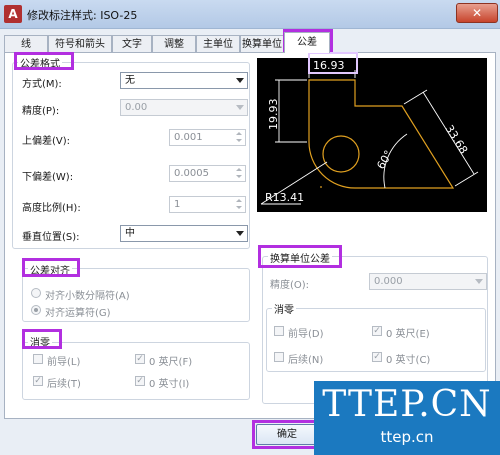 The width and height of the screenshot is (500, 455). What do you see at coordinates (136, 107) in the screenshot?
I see `precision-value: 0.00` at bounding box center [136, 107].